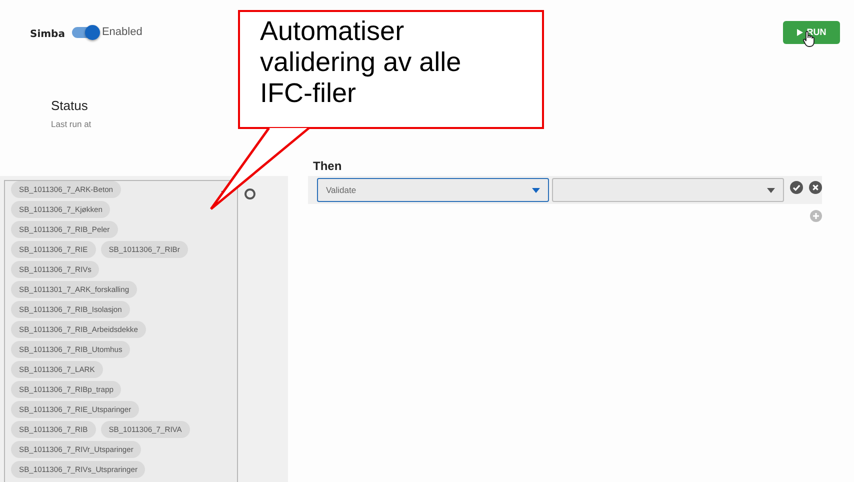  I want to click on close-icon, so click(815, 187).